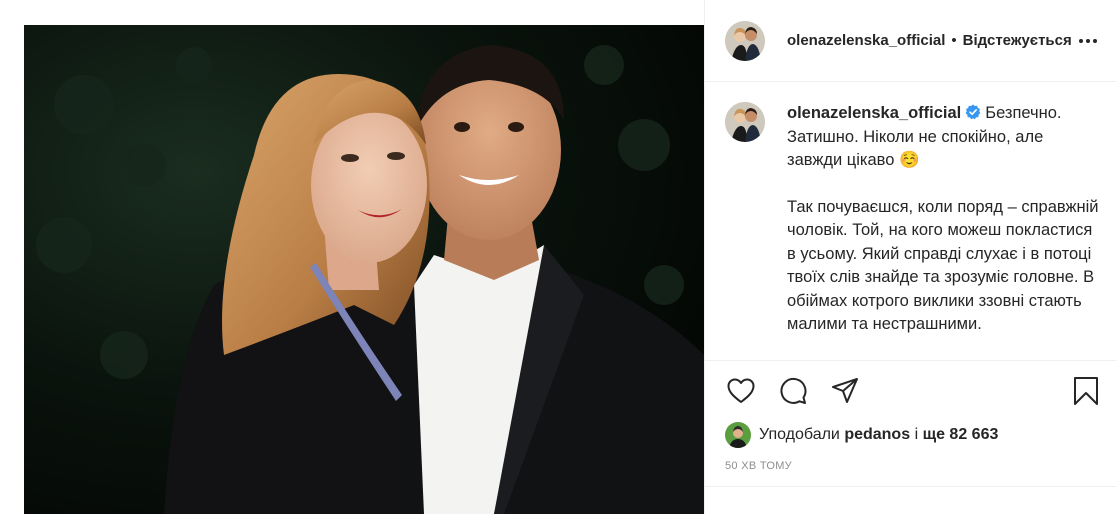 This screenshot has height=514, width=1116. What do you see at coordinates (910, 486) in the screenshot?
I see `divider` at bounding box center [910, 486].